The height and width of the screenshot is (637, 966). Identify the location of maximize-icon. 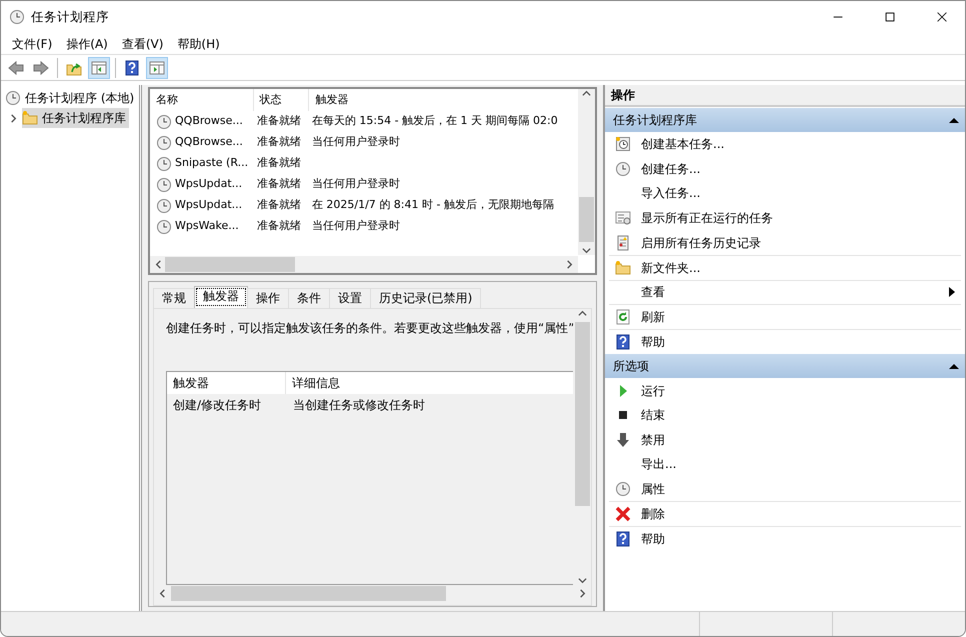
(890, 17).